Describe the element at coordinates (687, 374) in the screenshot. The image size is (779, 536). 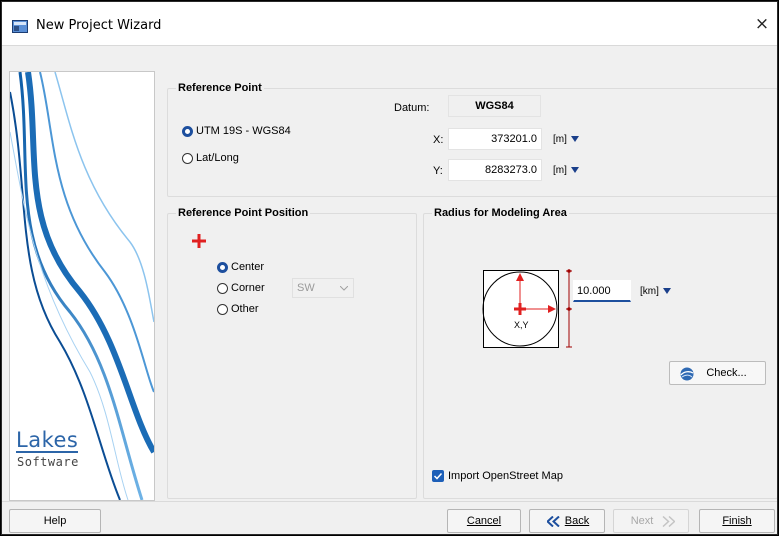
I see `globe-icon` at that location.